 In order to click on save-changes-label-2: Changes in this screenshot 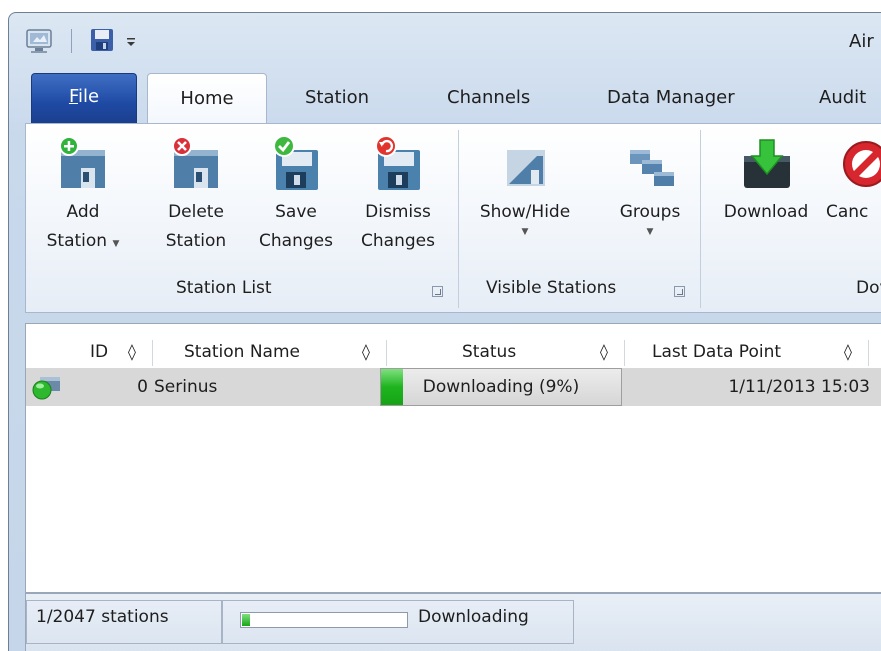, I will do `click(296, 241)`.